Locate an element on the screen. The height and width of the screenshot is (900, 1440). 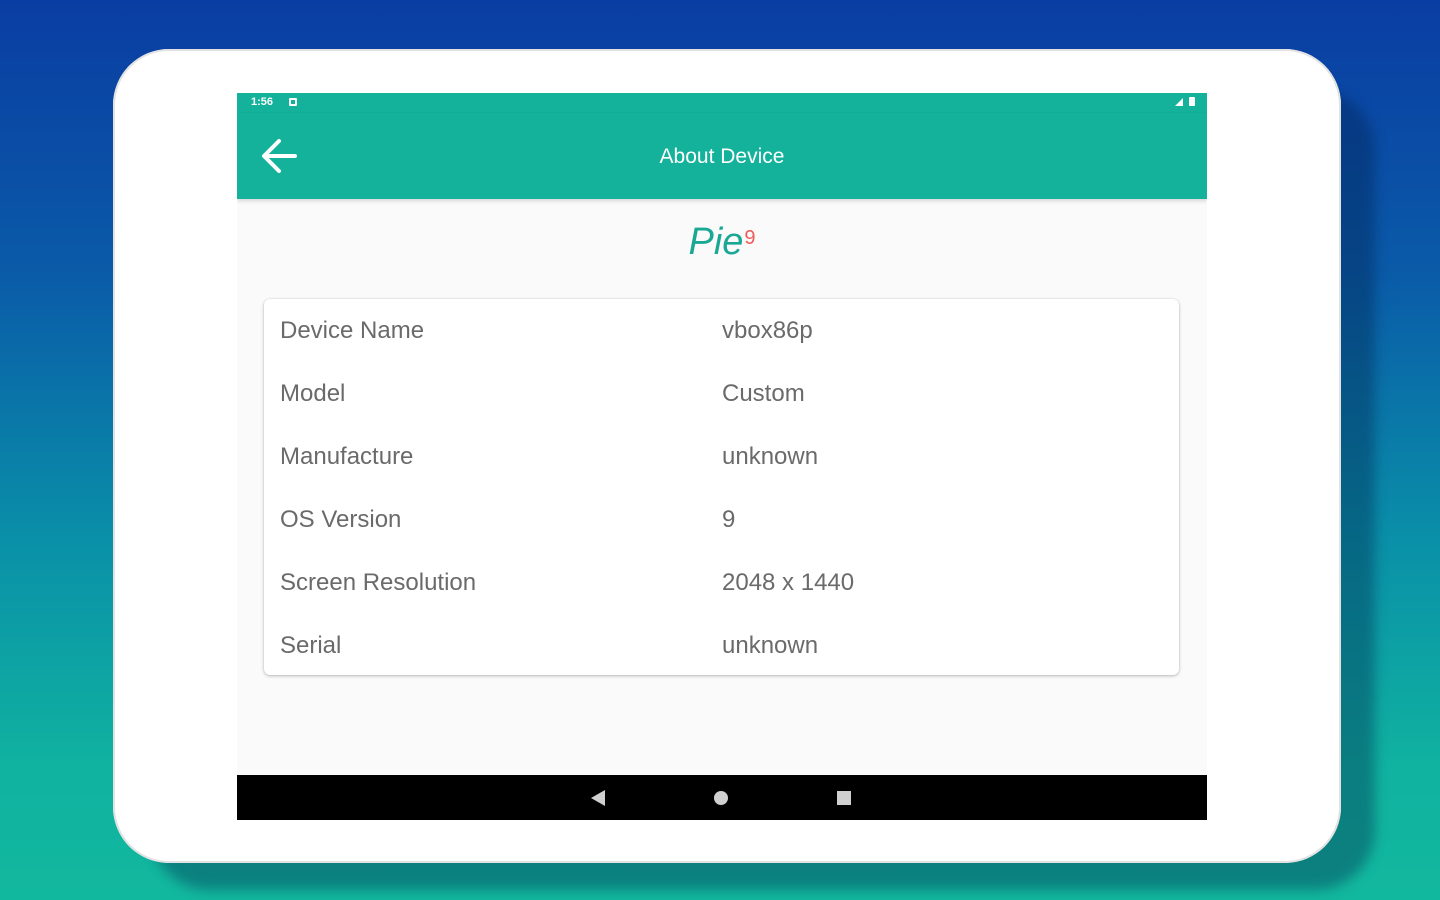
info-value: Custom is located at coordinates (763, 393).